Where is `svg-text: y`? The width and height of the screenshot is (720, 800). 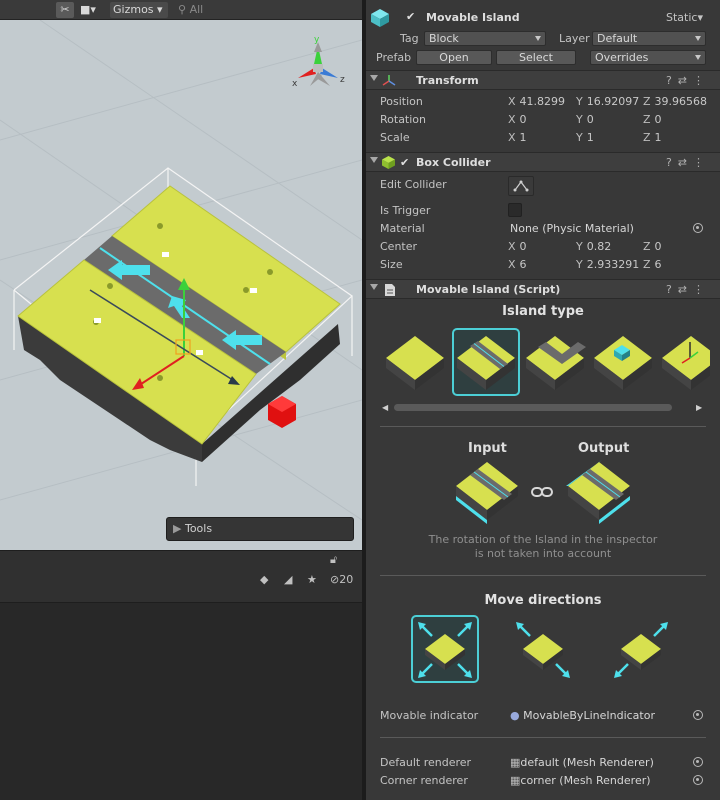
svg-text: y is located at coordinates (317, 40).